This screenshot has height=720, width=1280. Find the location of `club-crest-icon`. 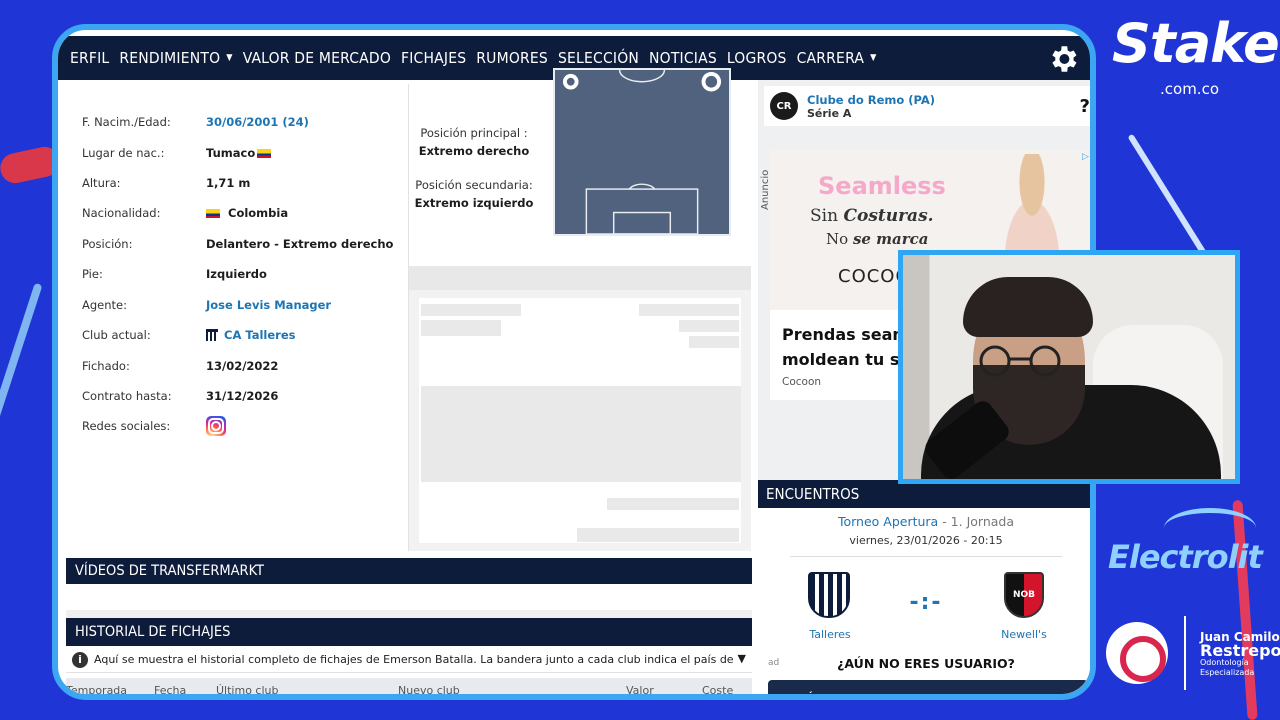

club-crest-icon is located at coordinates (212, 335).